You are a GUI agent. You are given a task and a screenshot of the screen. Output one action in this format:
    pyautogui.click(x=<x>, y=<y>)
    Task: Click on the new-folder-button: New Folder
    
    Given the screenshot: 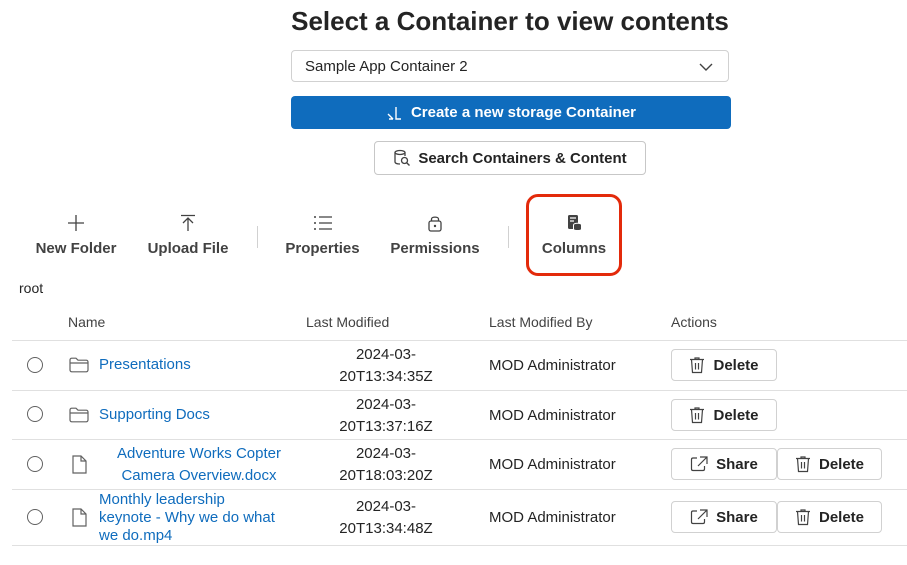 What is the action you would take?
    pyautogui.click(x=76, y=238)
    